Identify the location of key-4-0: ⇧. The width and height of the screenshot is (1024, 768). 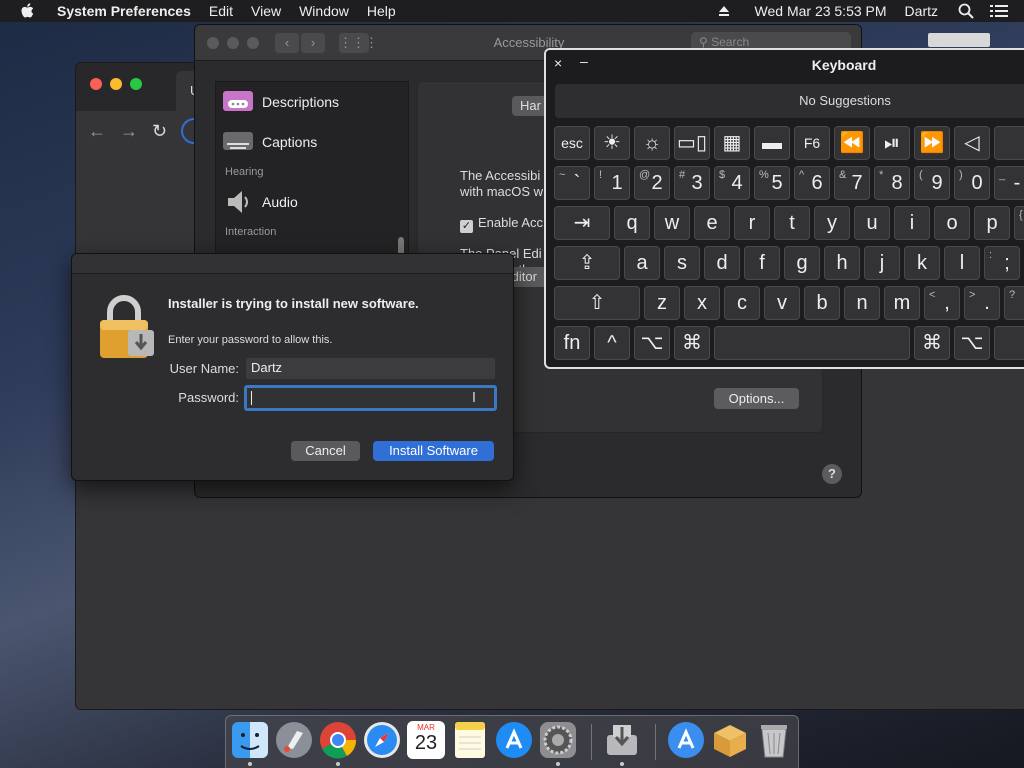
(597, 303).